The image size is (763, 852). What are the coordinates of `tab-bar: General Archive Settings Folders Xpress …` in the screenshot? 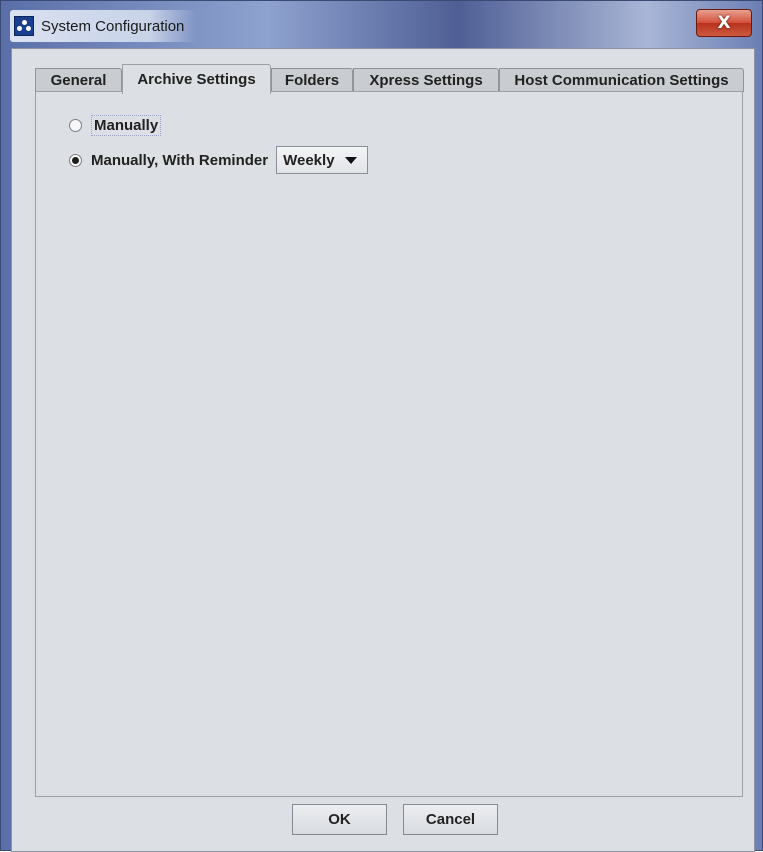 It's located at (390, 79).